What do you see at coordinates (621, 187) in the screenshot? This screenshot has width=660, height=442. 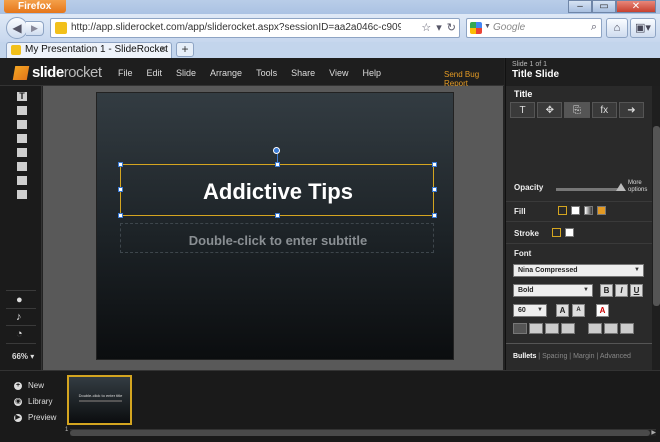 I see `opacity-slider-knob` at bounding box center [621, 187].